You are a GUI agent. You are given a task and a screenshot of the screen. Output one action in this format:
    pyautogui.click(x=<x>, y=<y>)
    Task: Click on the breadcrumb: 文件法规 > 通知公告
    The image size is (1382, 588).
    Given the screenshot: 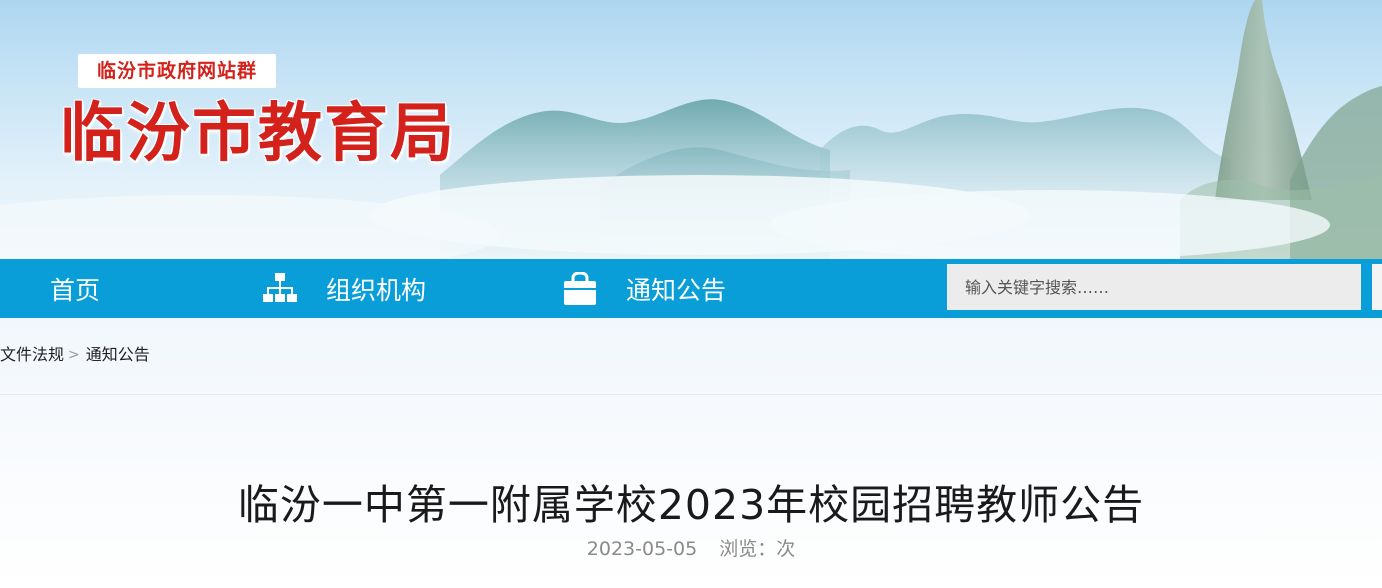 What is the action you would take?
    pyautogui.click(x=75, y=355)
    